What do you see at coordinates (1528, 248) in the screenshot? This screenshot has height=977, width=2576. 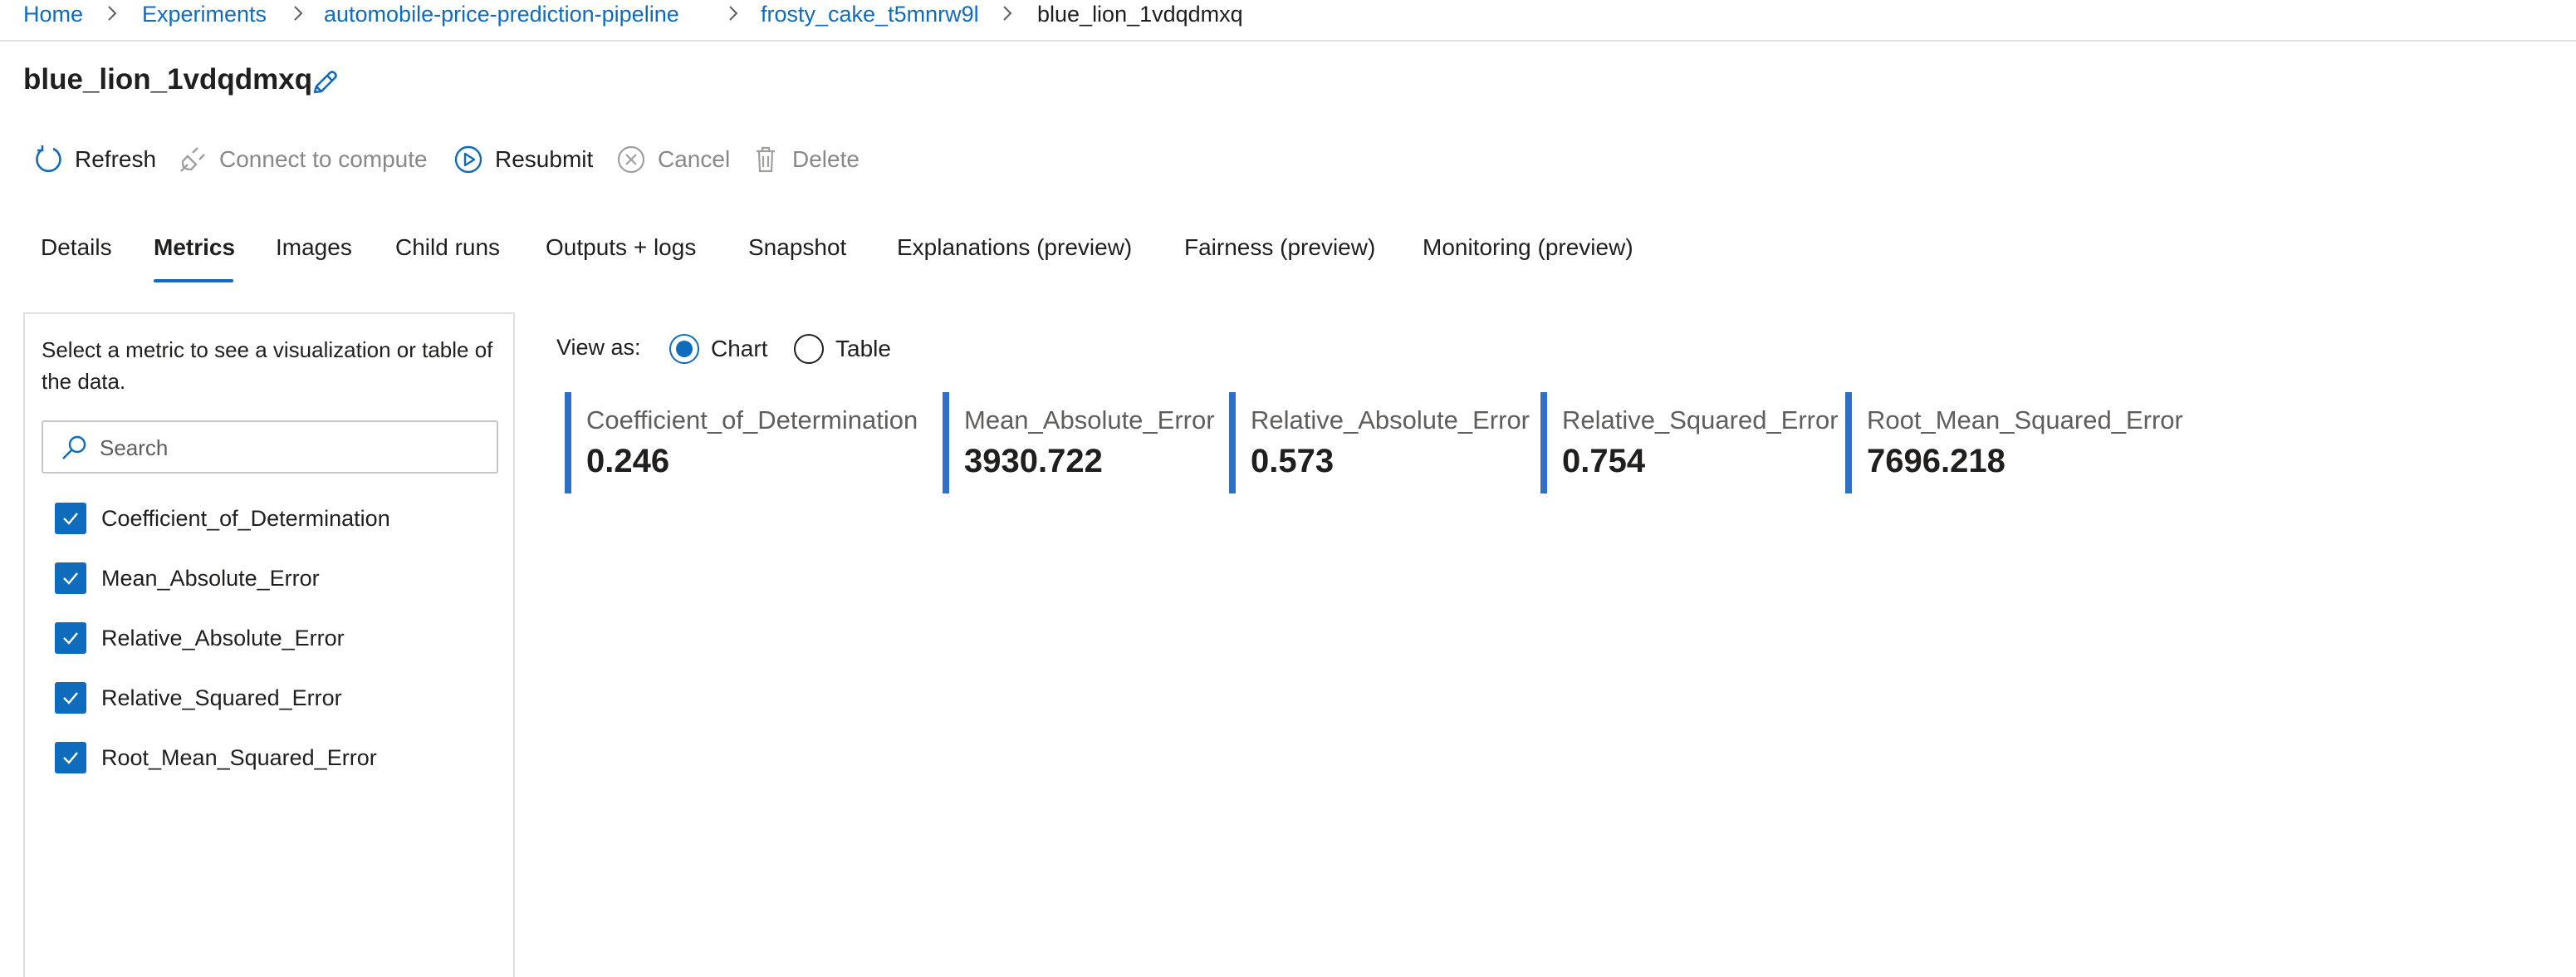 I see `tab-monitoring: Monitoring (preview)` at bounding box center [1528, 248].